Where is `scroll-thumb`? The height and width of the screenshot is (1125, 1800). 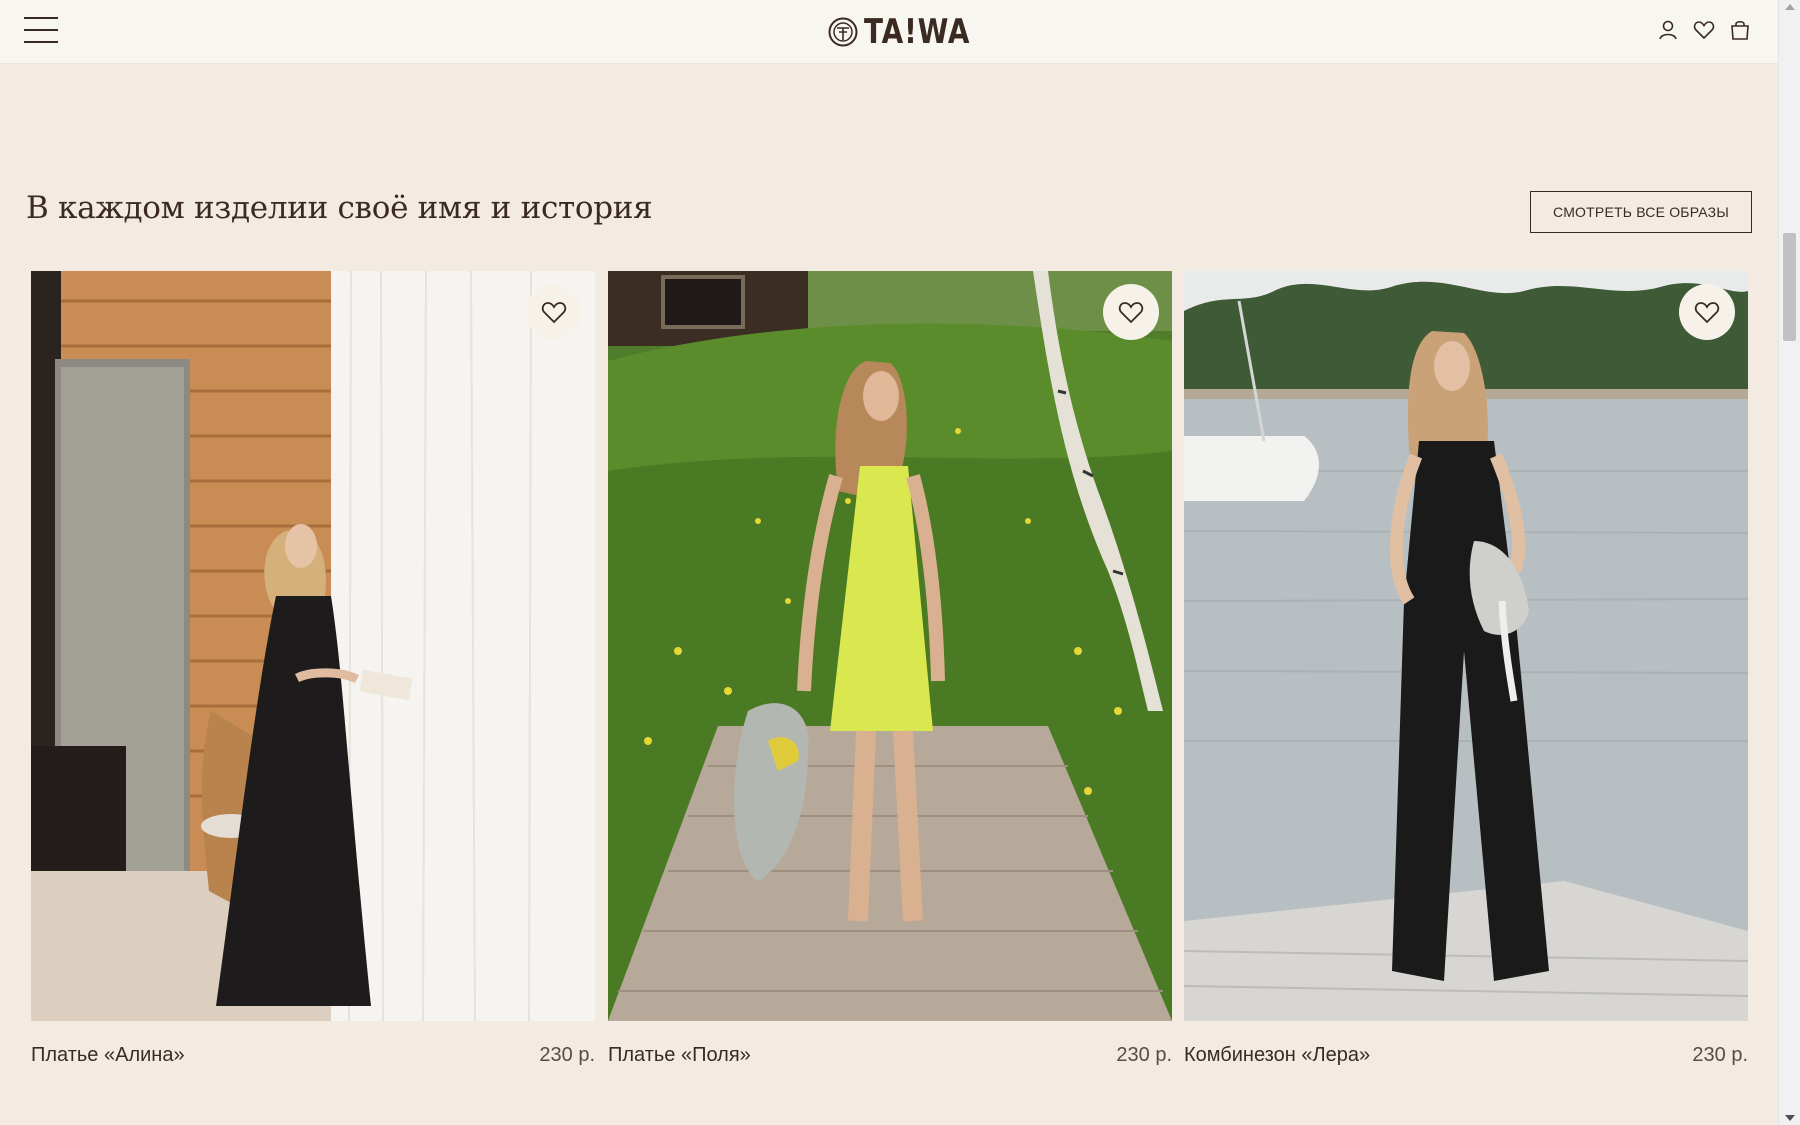 scroll-thumb is located at coordinates (1789, 287).